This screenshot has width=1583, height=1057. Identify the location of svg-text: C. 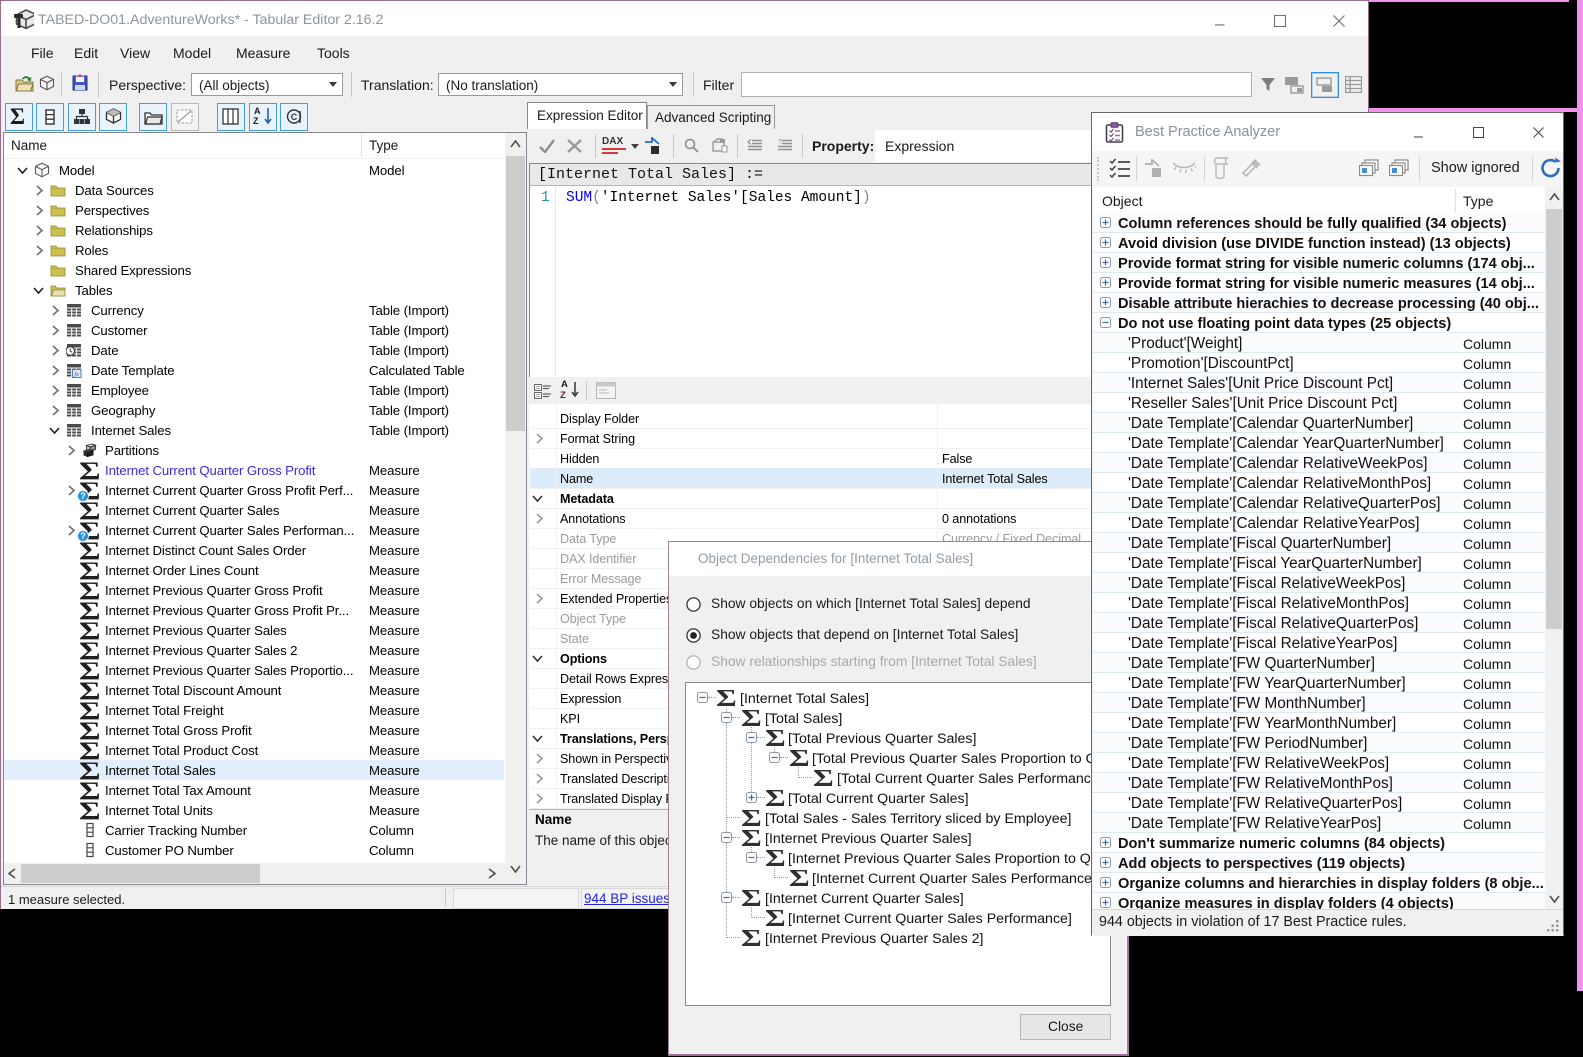
(294, 117).